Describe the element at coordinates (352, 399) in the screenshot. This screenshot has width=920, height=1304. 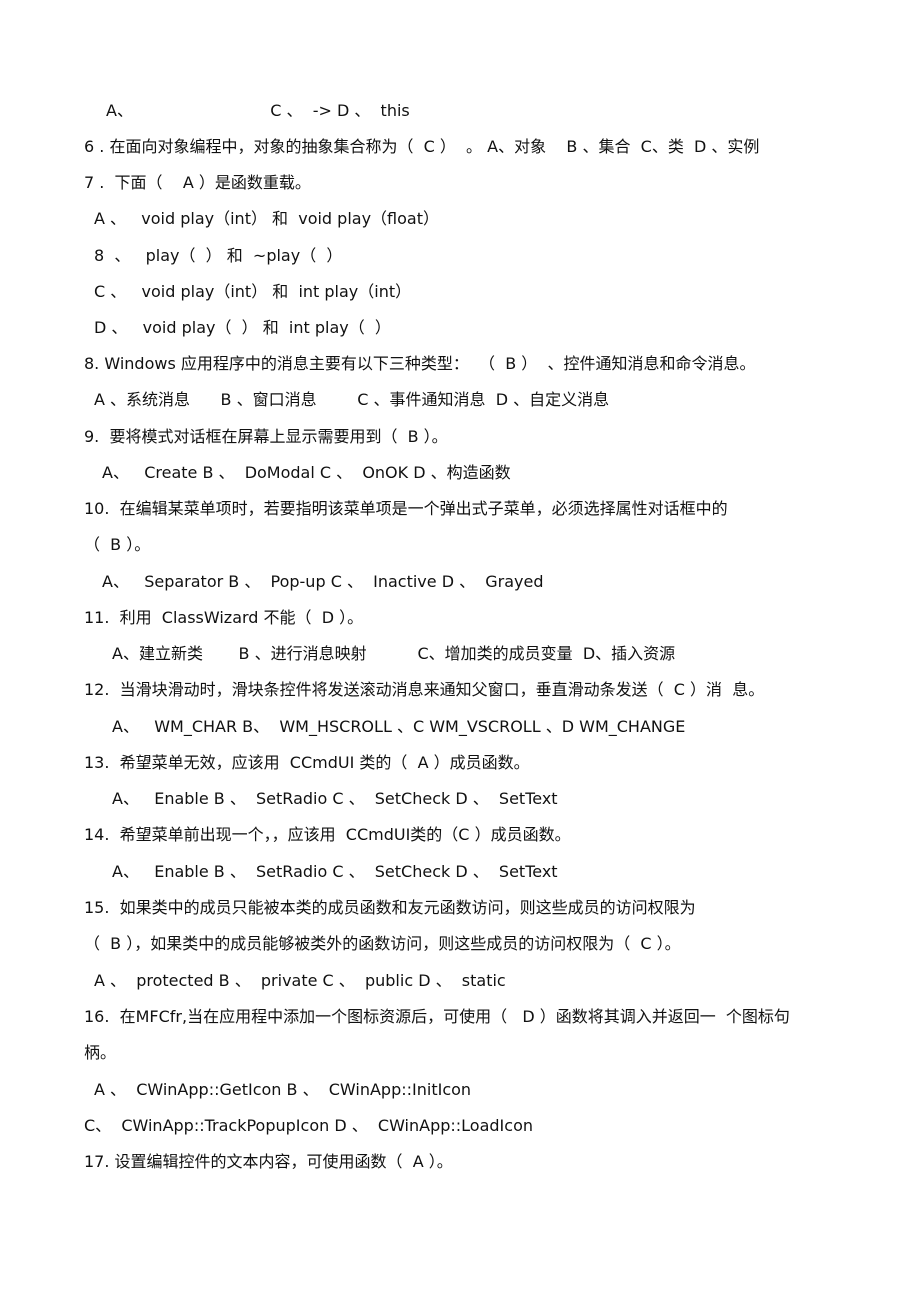
I see `question-8-options: A 、系统消息 B 、窗口消息 C 、事件通知消息 D 、自定义消息` at that location.